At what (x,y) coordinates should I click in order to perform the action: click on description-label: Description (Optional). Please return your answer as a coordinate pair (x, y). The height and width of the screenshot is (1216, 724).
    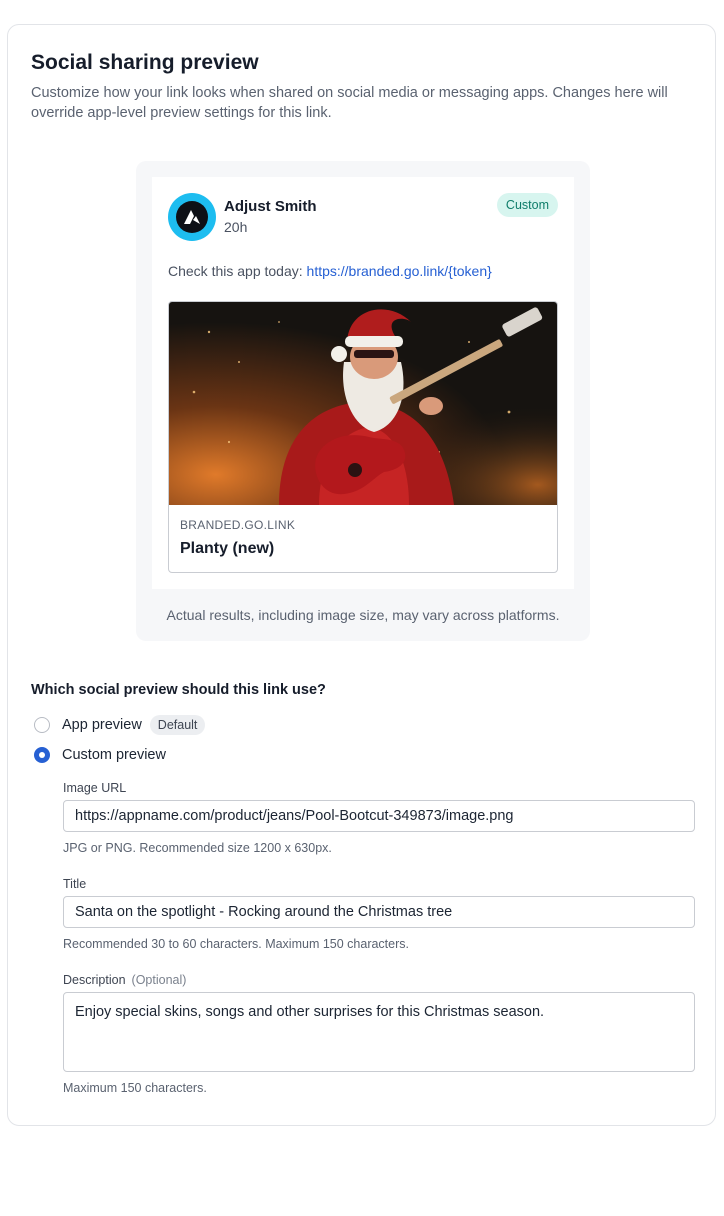
    Looking at the image, I should click on (124, 980).